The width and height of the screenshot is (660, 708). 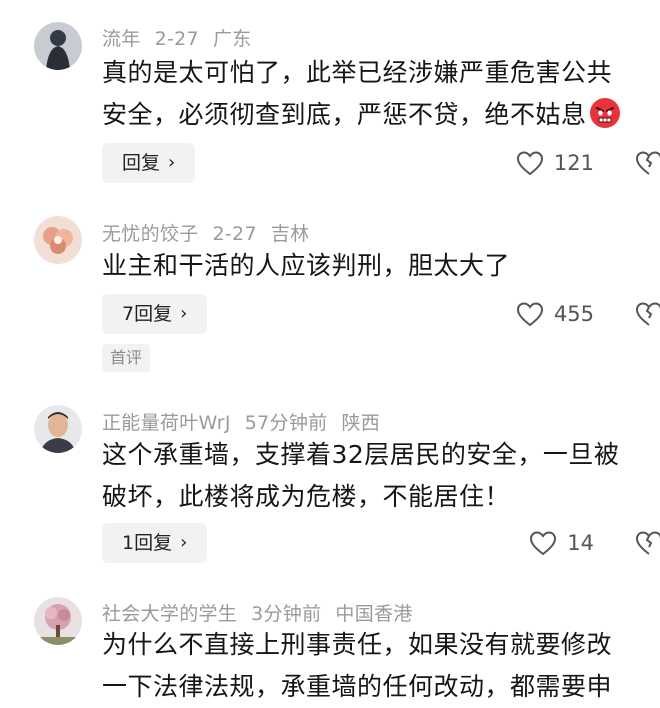 I want to click on reply-button: 7回复 ›, so click(x=155, y=314).